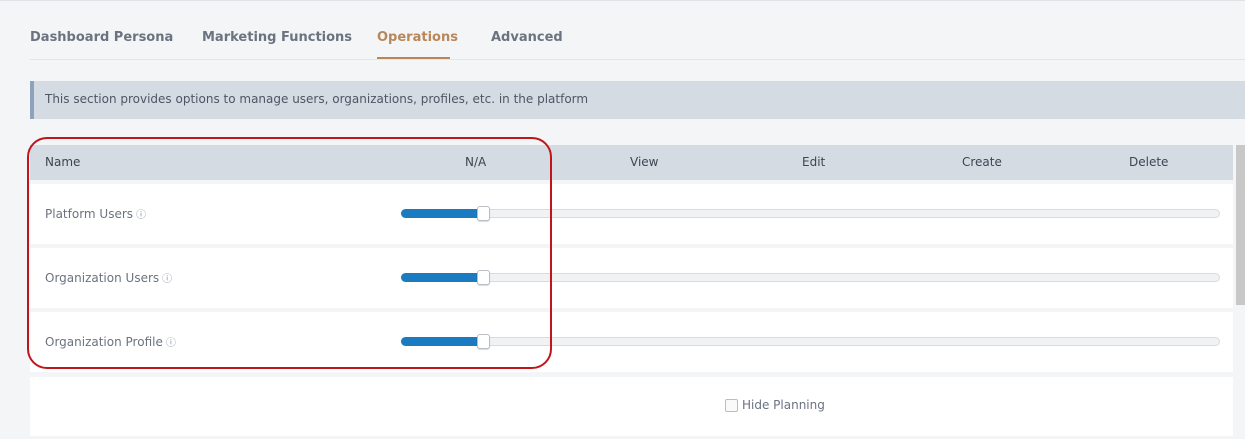 The height and width of the screenshot is (439, 1245). I want to click on tab-dashboard-persona: Dashboard Persona, so click(101, 37).